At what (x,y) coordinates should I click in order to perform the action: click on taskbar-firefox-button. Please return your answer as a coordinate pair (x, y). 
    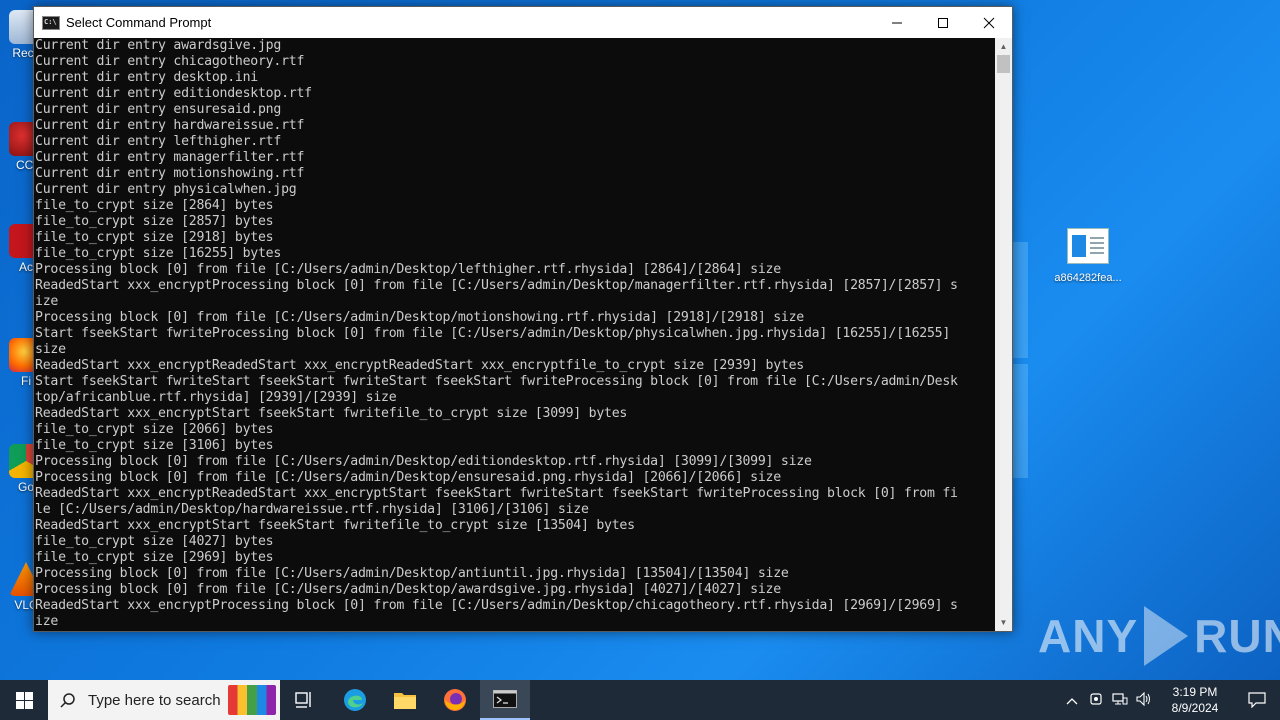
    Looking at the image, I should click on (455, 700).